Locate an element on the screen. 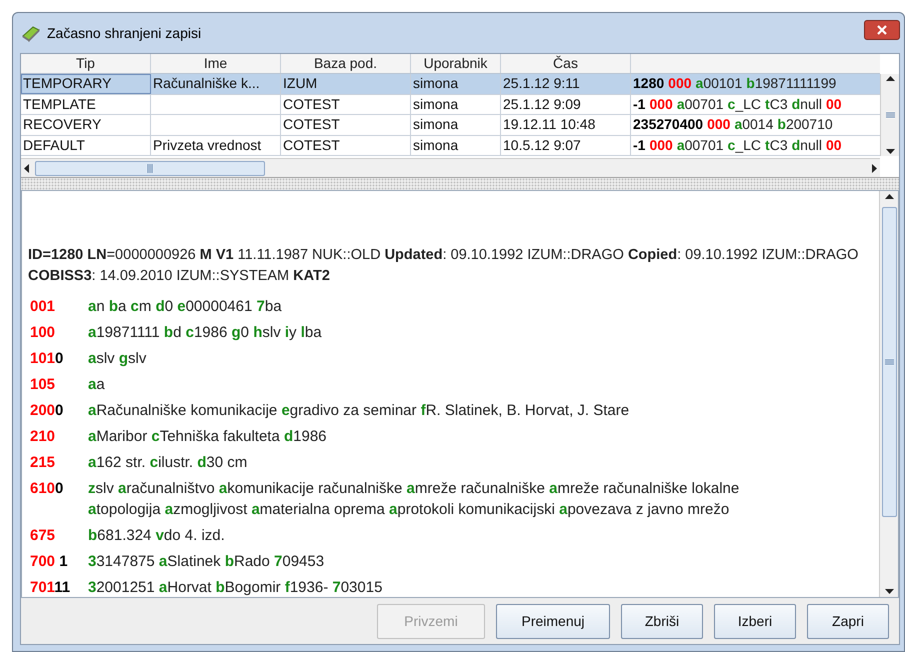 The image size is (905, 652). right-arrow-icon is located at coordinates (874, 168).